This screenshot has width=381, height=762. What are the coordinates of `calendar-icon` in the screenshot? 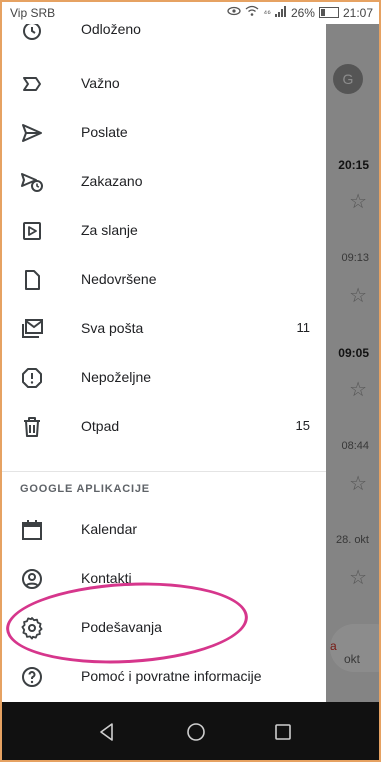 It's located at (32, 530).